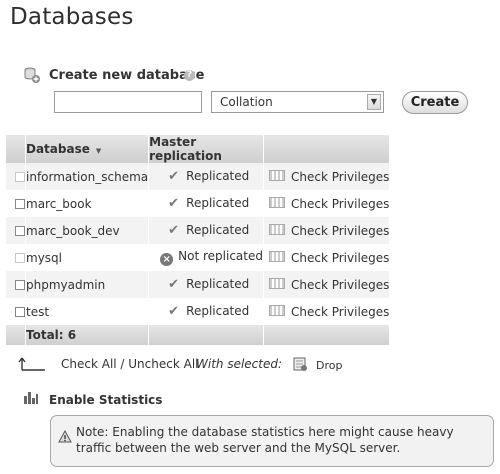  Describe the element at coordinates (98, 151) in the screenshot. I see `sort-arrow-icon: ▼` at that location.